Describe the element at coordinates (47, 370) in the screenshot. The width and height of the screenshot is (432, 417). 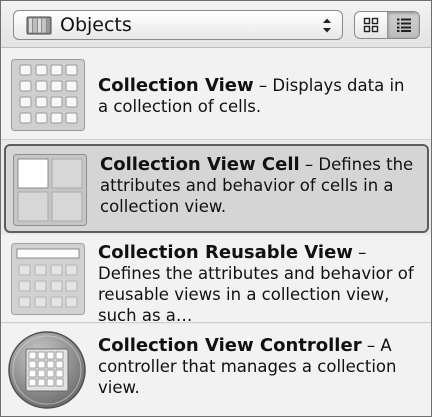
I see `collection-view-controller-icon` at that location.